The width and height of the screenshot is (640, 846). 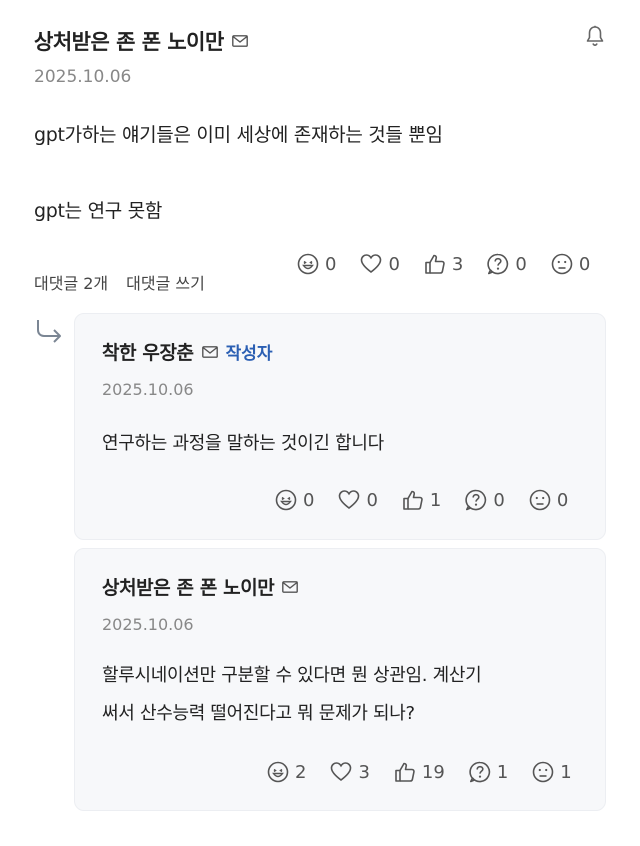 What do you see at coordinates (49, 331) in the screenshot?
I see `reply-arrow-icon` at bounding box center [49, 331].